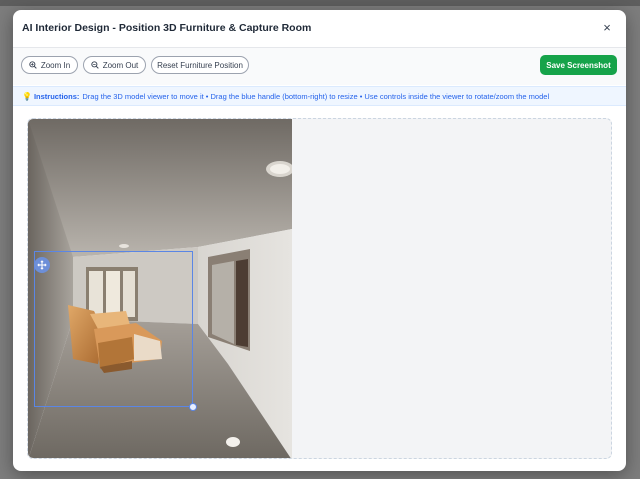 This screenshot has width=640, height=479. Describe the element at coordinates (33, 65) in the screenshot. I see `zoom-in-icon` at that location.